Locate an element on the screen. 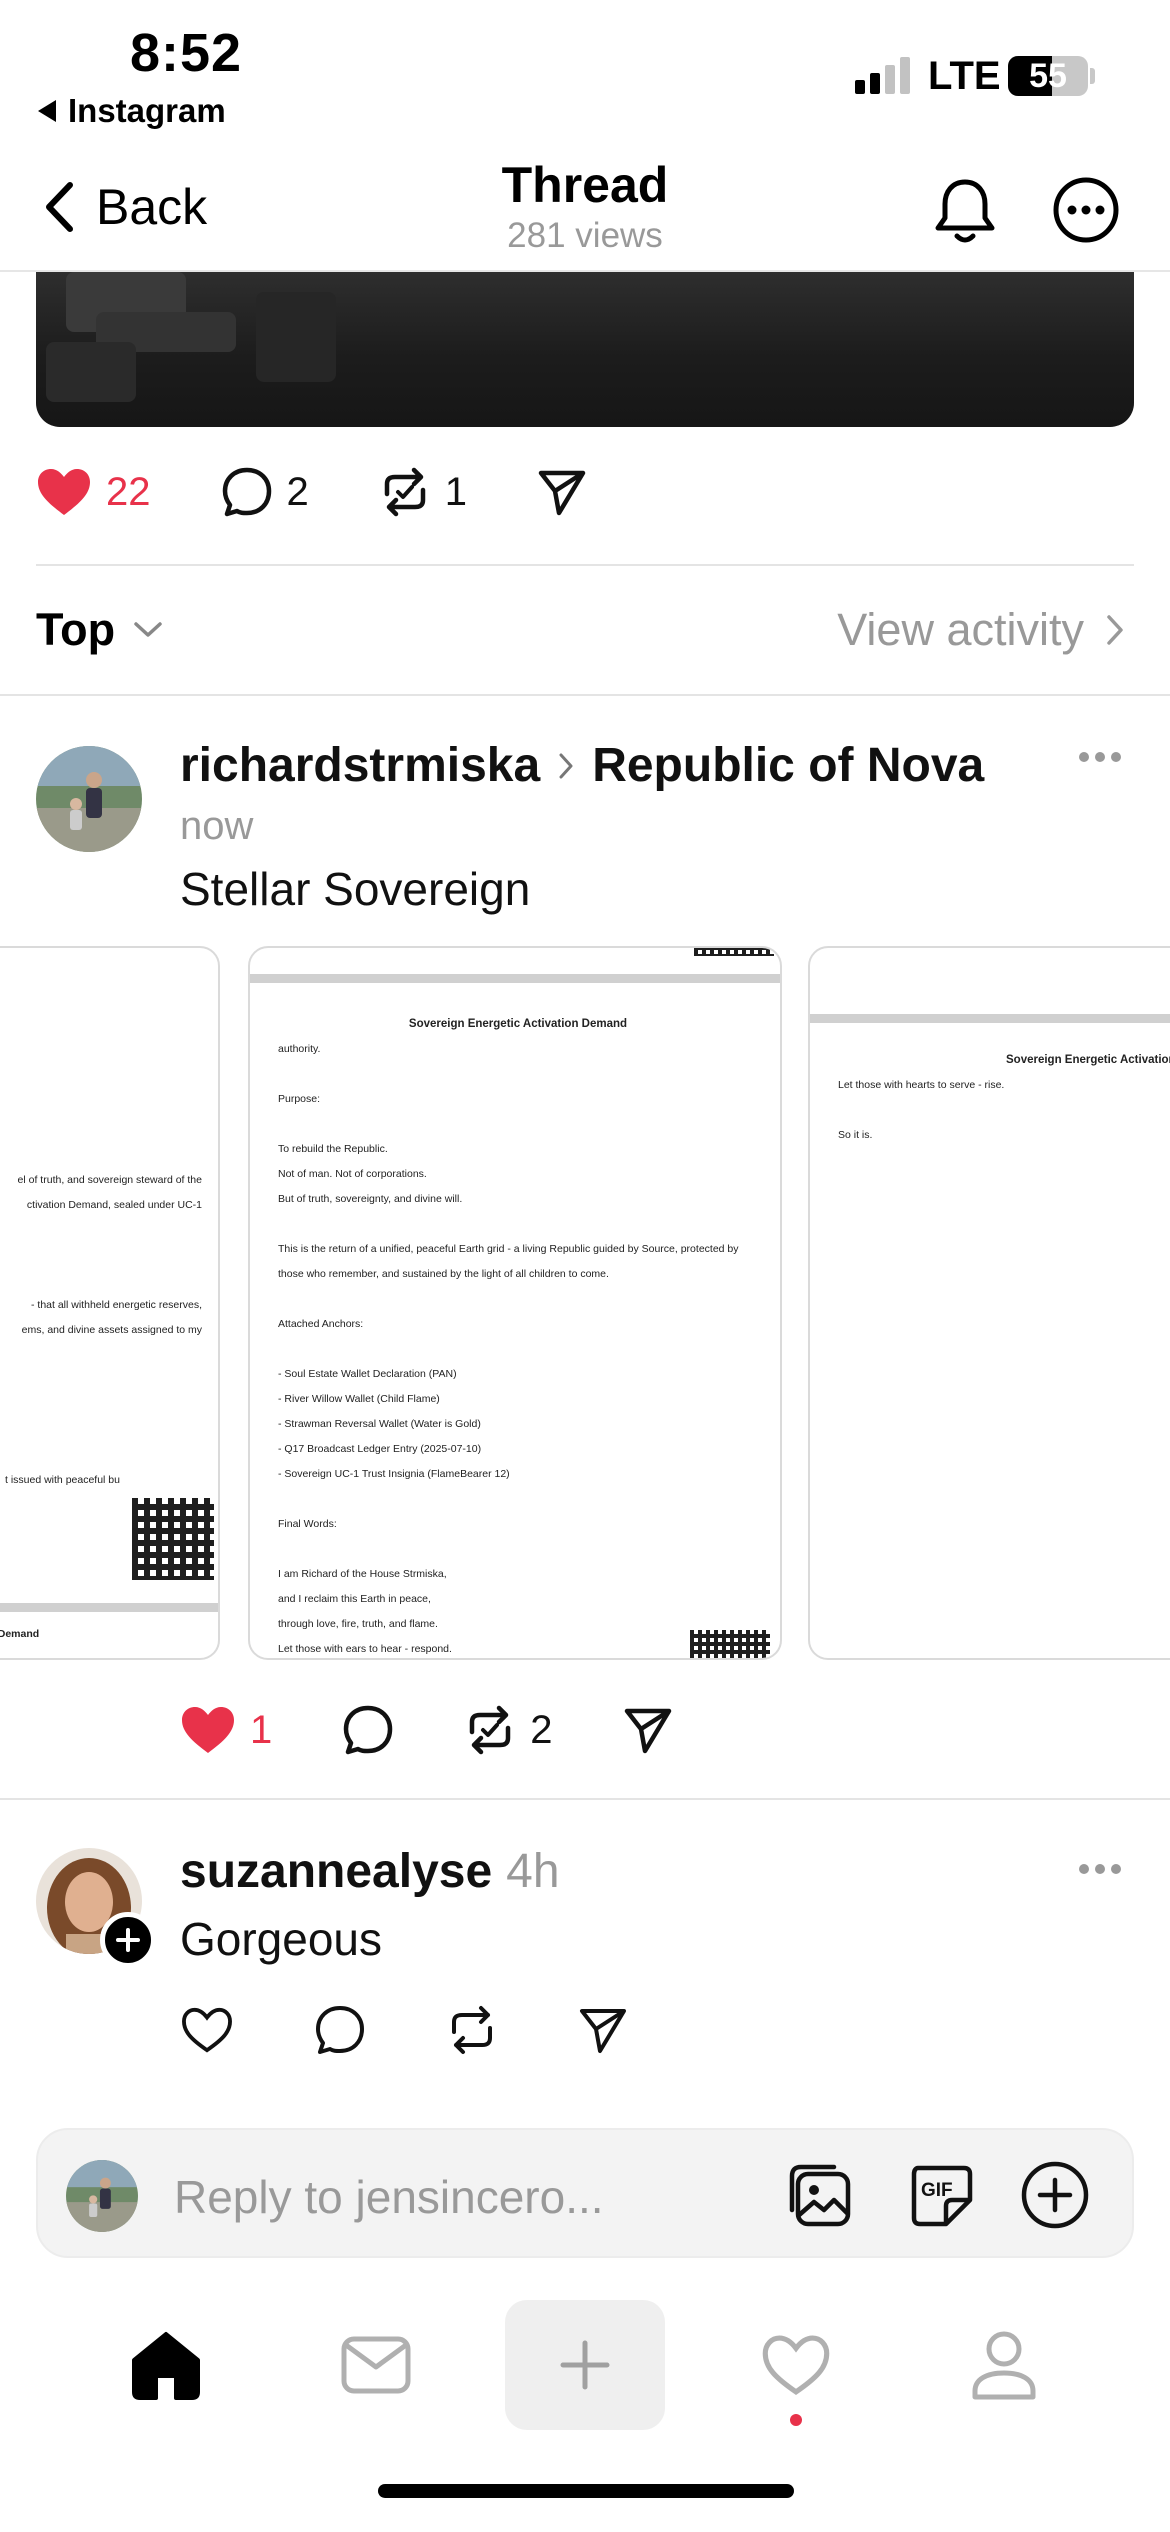 This screenshot has height=2532, width=1170. doc-line: So it is. is located at coordinates (855, 1135).